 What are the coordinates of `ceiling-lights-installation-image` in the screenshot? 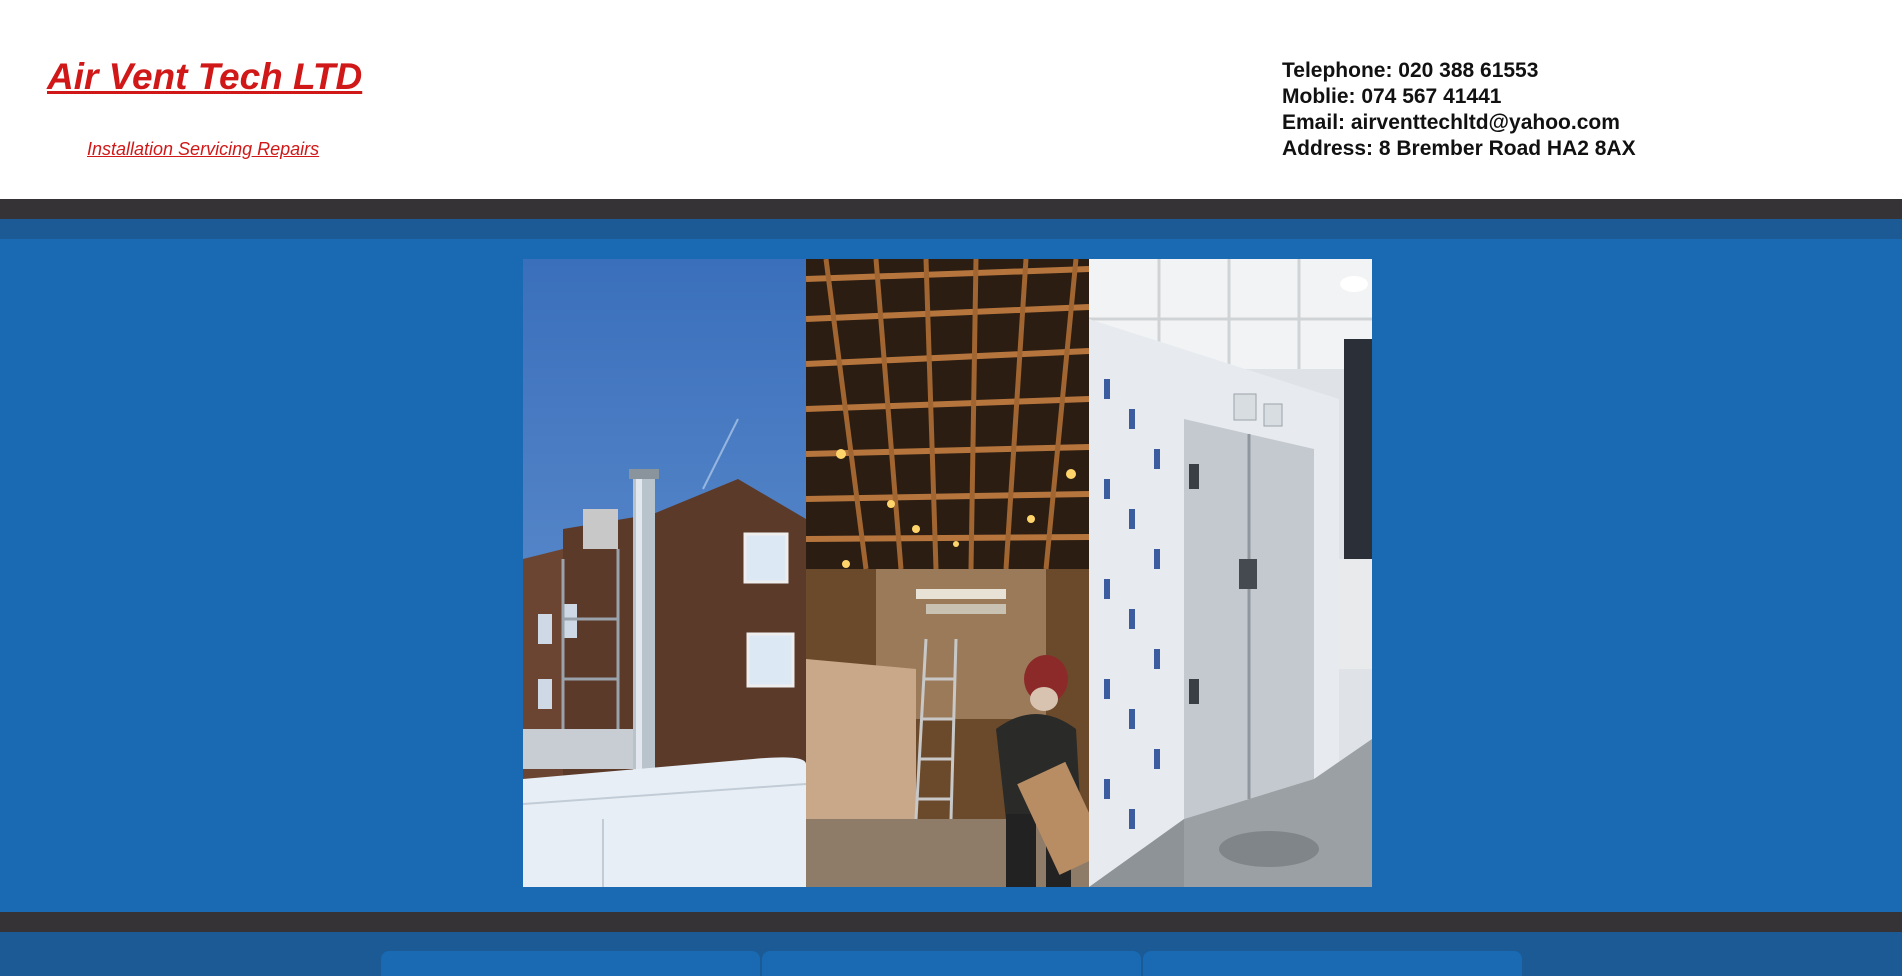 It's located at (947, 573).